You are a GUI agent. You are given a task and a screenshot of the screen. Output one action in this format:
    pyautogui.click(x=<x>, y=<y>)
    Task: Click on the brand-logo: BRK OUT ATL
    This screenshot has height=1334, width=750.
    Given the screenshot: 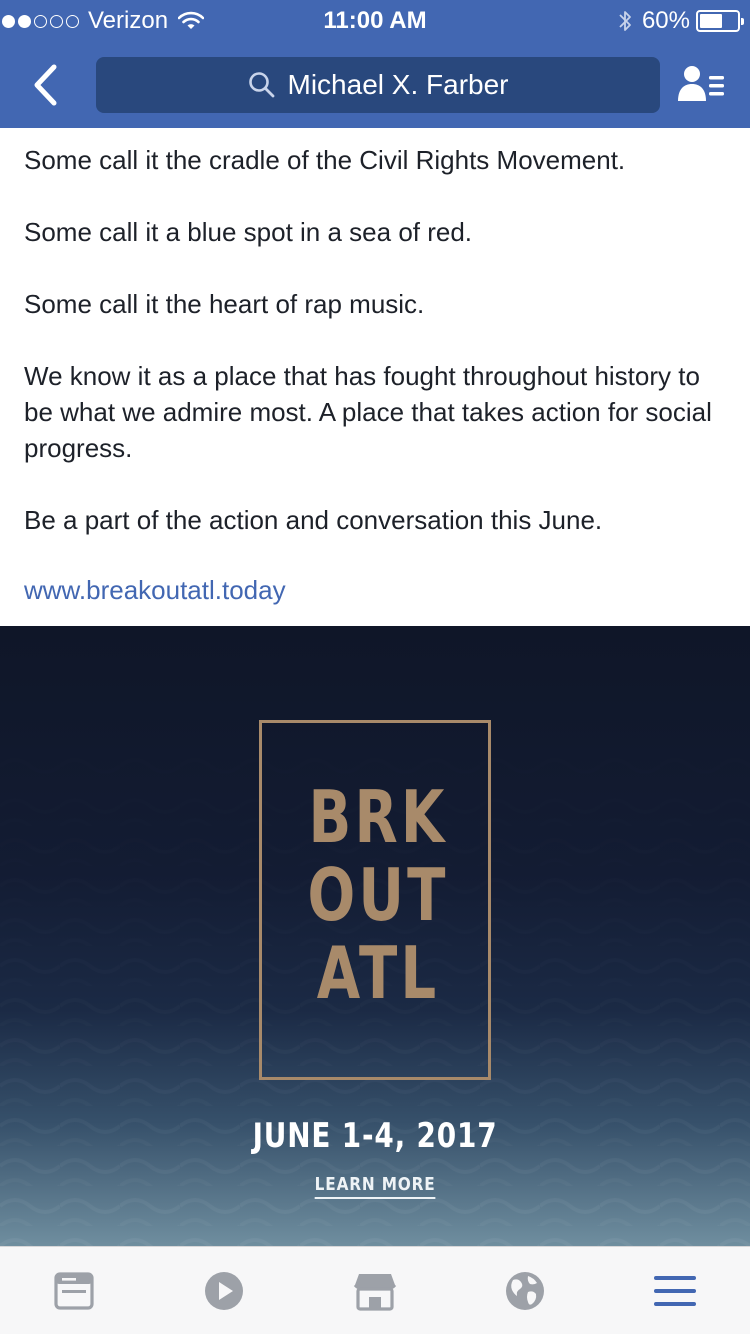 What is the action you would take?
    pyautogui.click(x=375, y=900)
    